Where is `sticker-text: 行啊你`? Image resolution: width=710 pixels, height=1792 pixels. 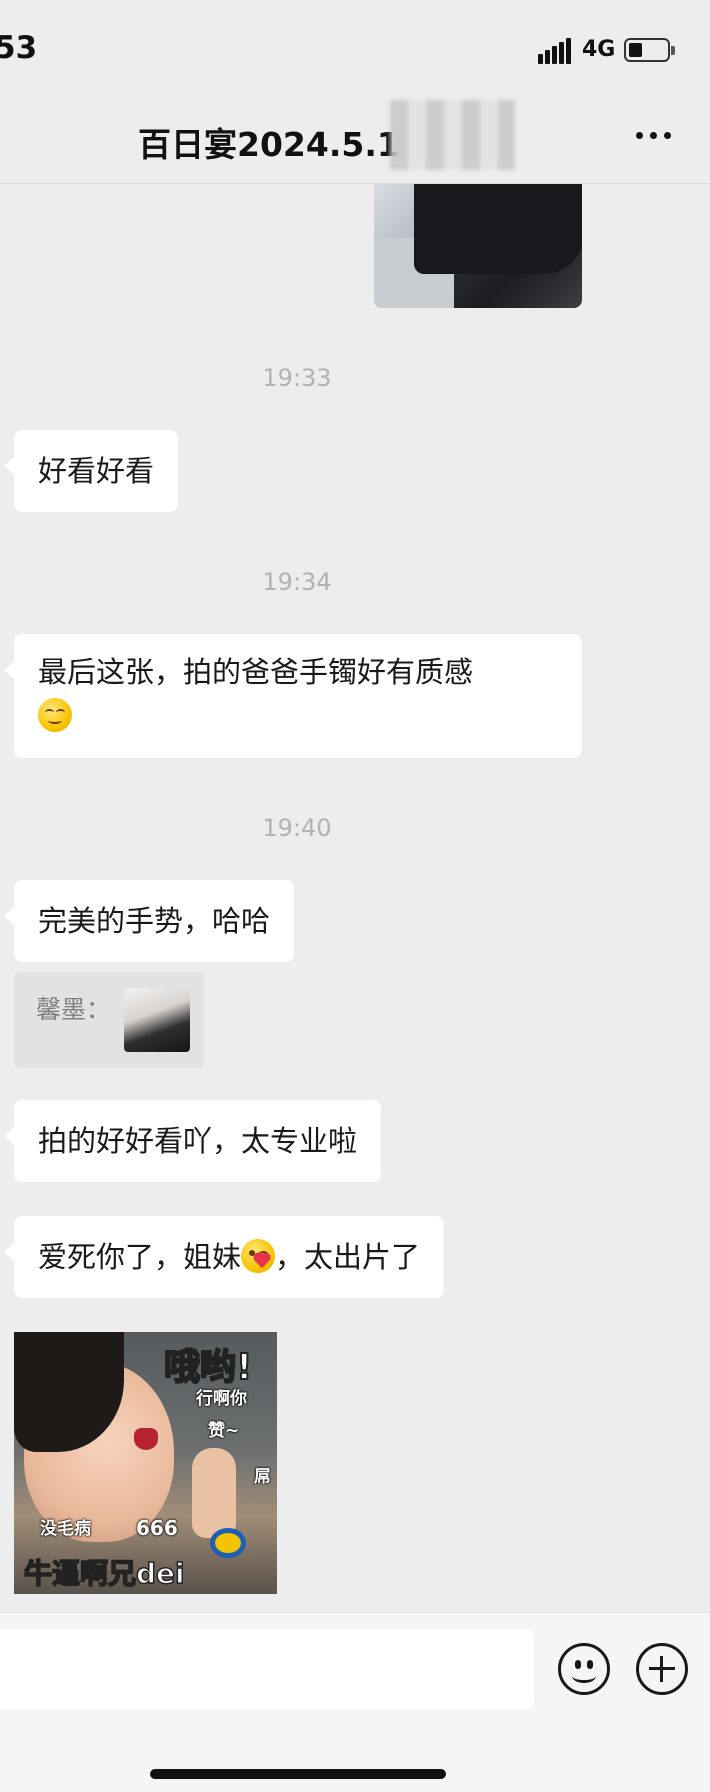
sticker-text: 行啊你 is located at coordinates (221, 1399).